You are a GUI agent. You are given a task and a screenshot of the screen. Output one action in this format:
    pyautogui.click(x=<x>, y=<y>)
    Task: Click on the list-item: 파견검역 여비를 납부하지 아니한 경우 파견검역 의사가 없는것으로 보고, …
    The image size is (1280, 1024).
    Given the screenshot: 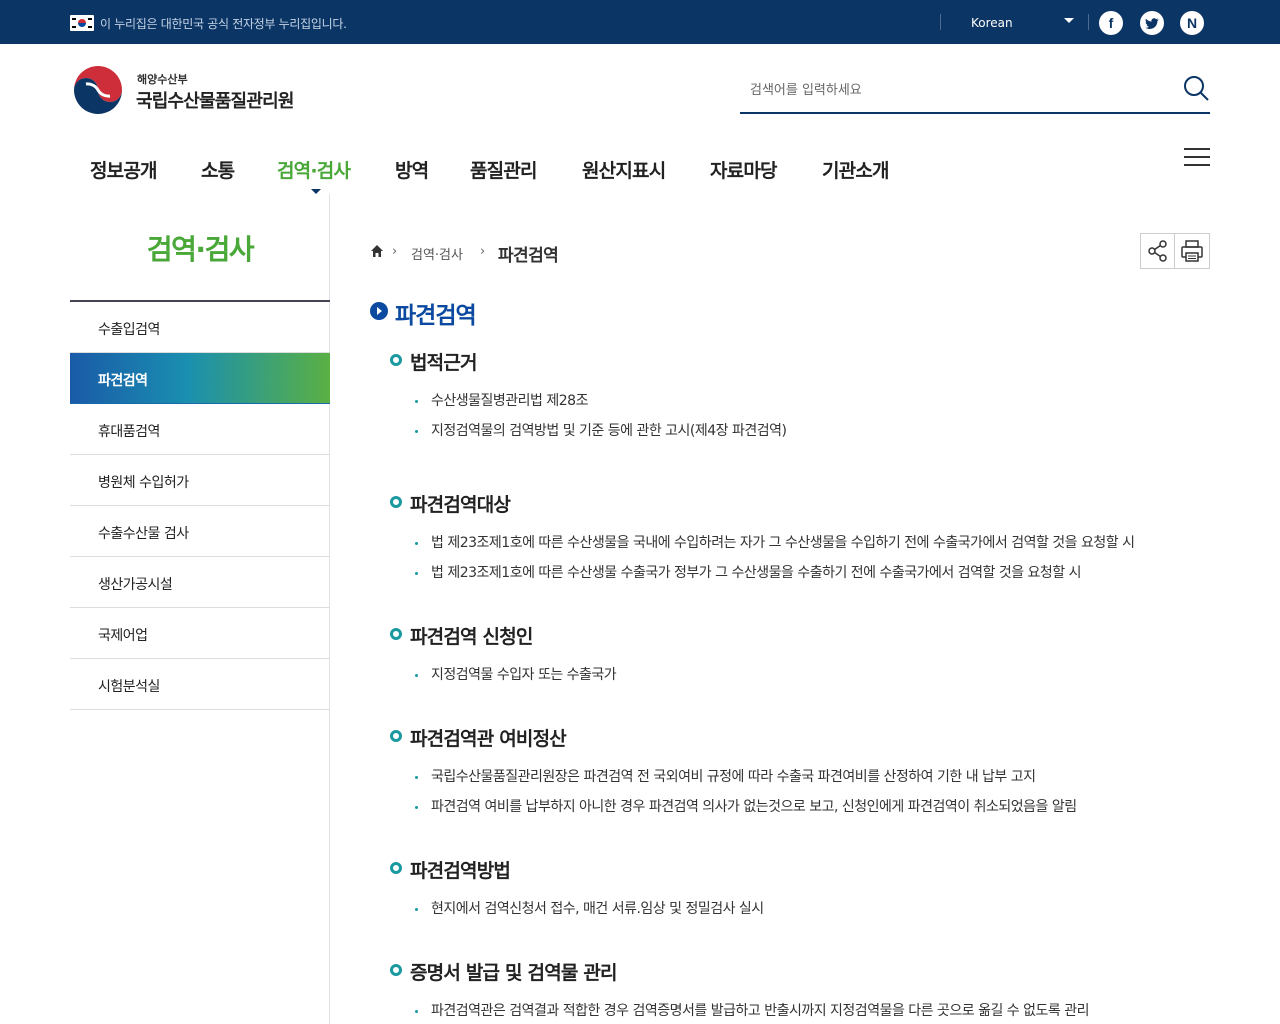 What is the action you would take?
    pyautogui.click(x=800, y=807)
    